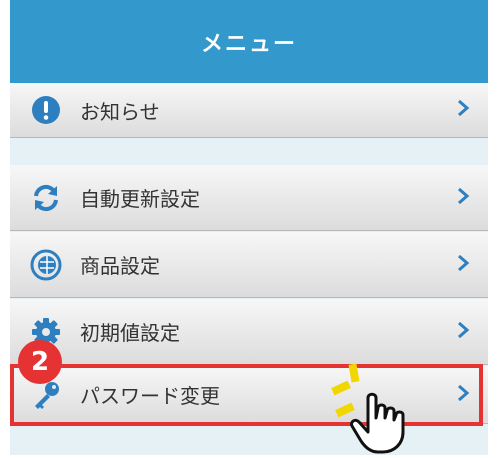  I want to click on menu-item-label: お知らせ, so click(120, 111).